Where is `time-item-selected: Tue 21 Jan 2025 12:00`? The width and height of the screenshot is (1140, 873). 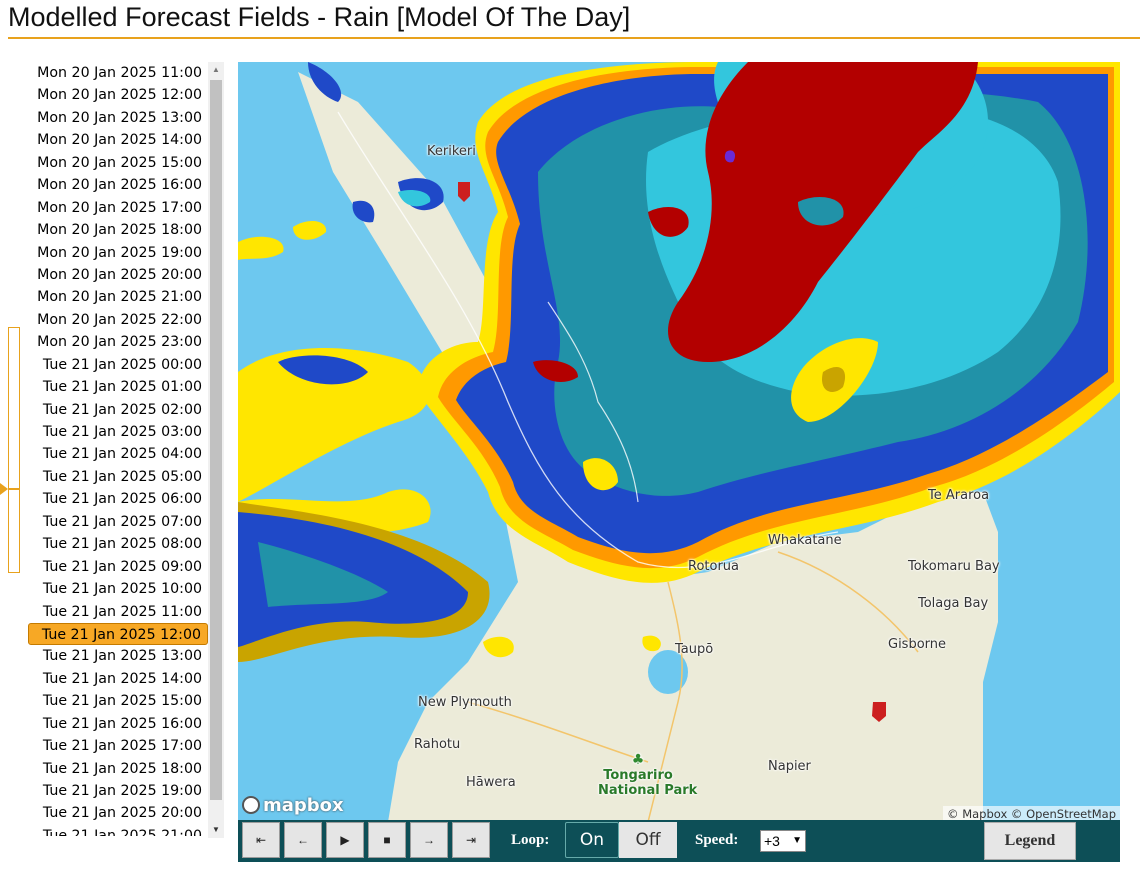 time-item-selected: Tue 21 Jan 2025 12:00 is located at coordinates (118, 634).